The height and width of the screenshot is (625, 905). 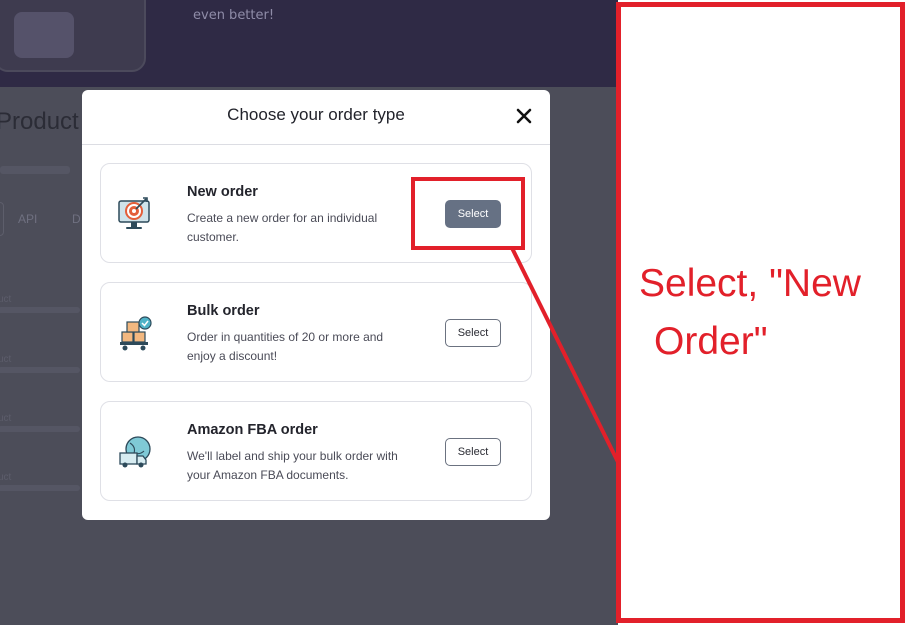 What do you see at coordinates (468, 213) in the screenshot?
I see `annotation-highlight-box` at bounding box center [468, 213].